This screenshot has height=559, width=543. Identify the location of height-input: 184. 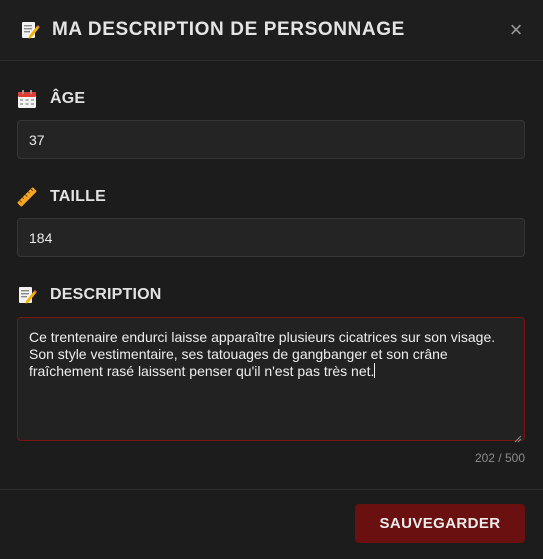
(271, 237).